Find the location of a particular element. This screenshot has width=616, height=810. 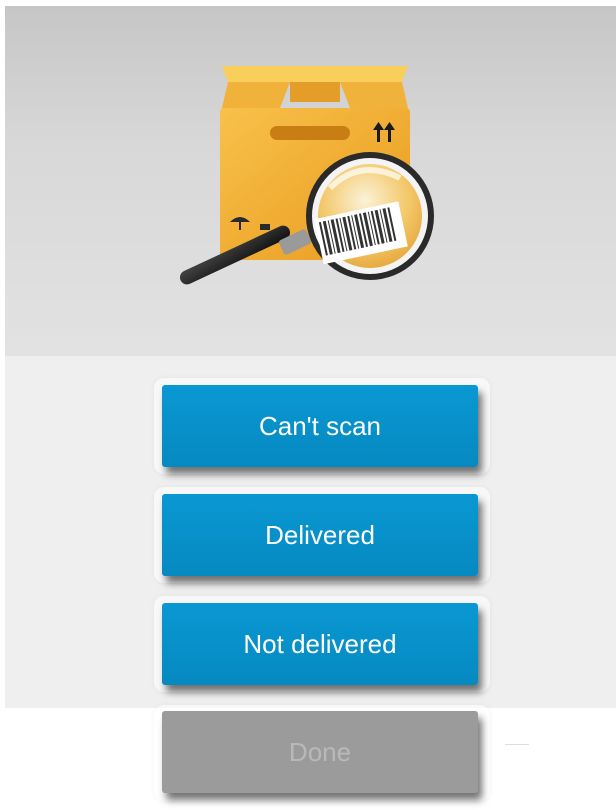

not-delivered-button: Not delivered is located at coordinates (320, 644).